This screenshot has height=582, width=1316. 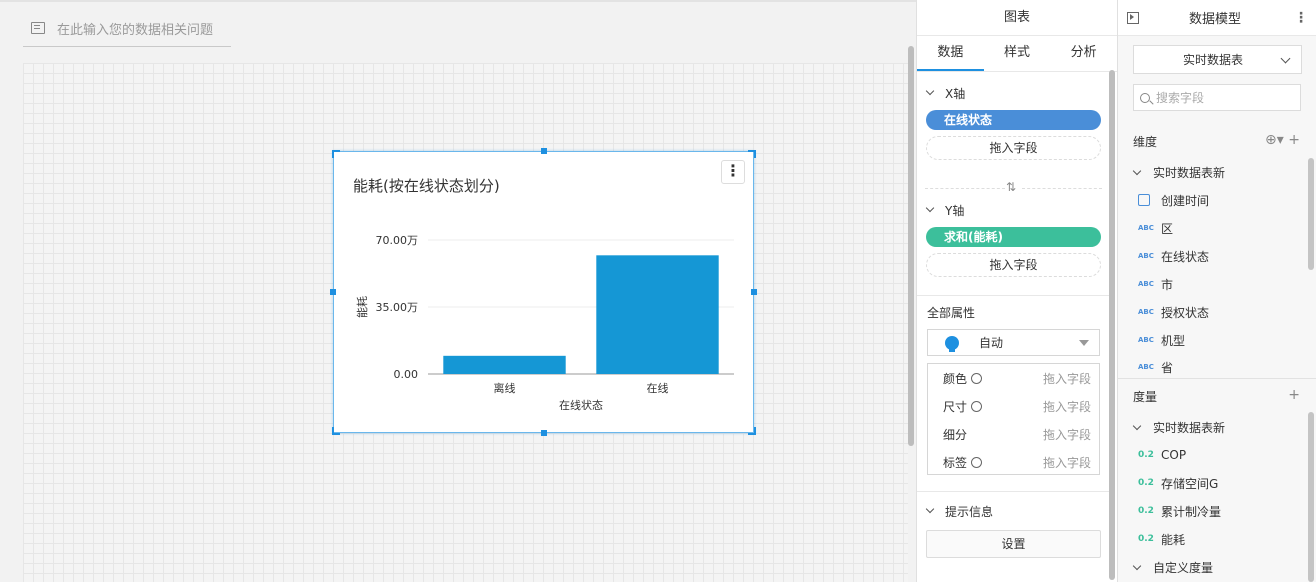 I want to click on field-item: ABC 机型, so click(x=1161, y=340).